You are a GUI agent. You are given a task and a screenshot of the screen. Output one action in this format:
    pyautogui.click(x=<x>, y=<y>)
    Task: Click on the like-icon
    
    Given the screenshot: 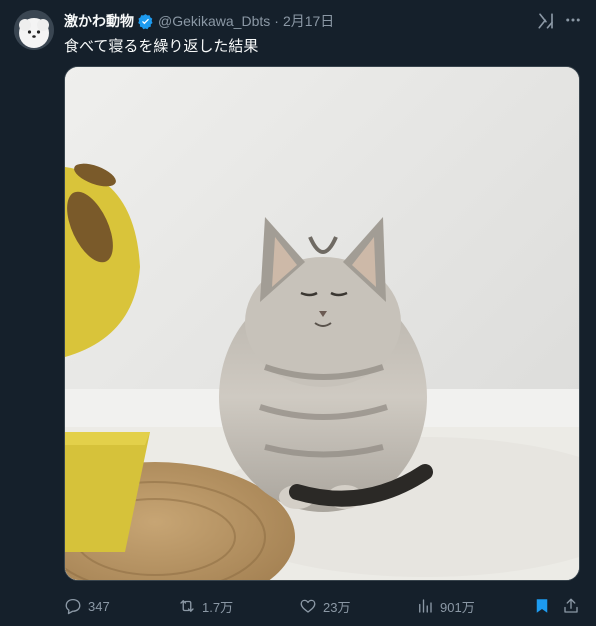 What is the action you would take?
    pyautogui.click(x=308, y=606)
    